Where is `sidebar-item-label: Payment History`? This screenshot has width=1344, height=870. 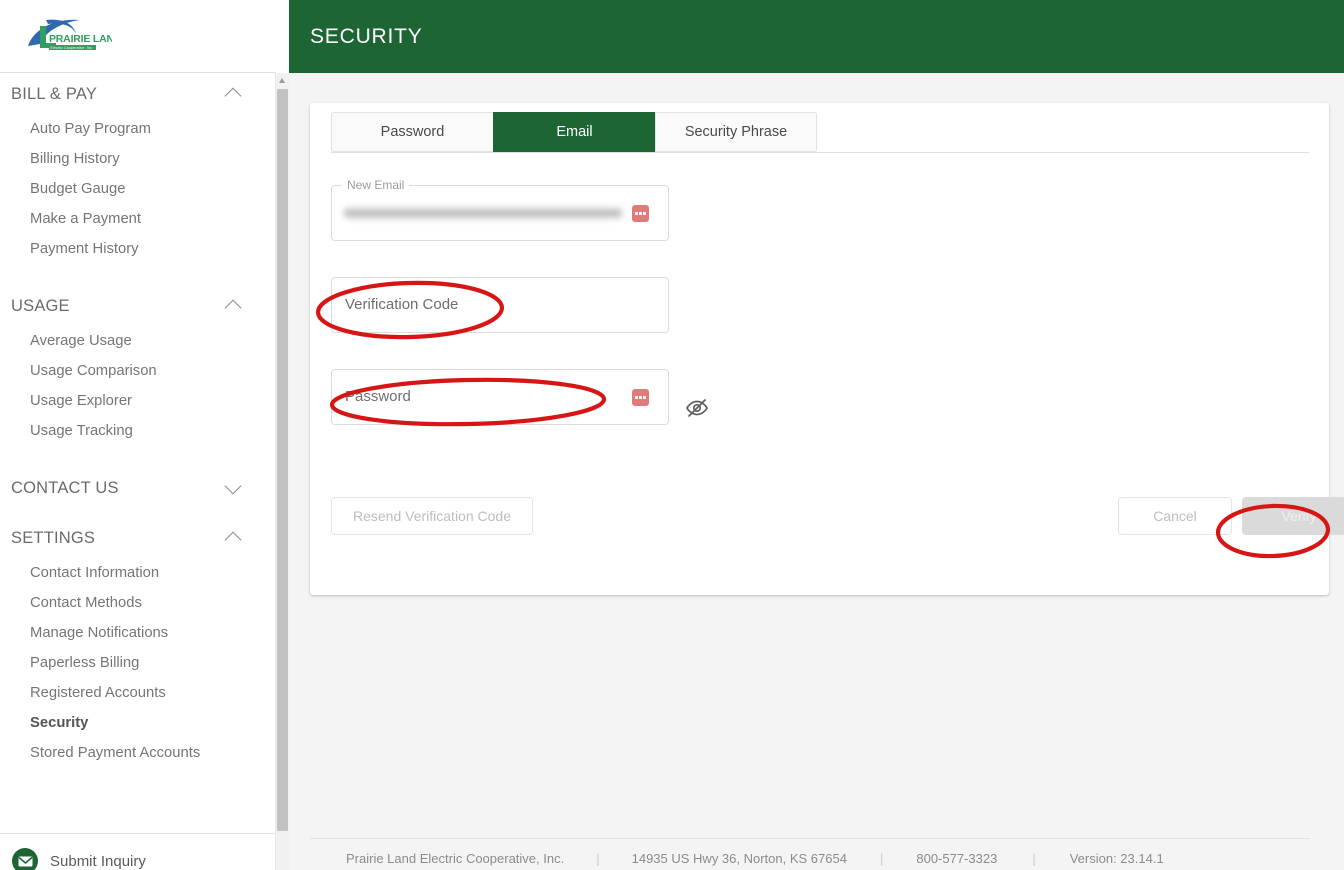
sidebar-item-label: Payment History is located at coordinates (84, 249).